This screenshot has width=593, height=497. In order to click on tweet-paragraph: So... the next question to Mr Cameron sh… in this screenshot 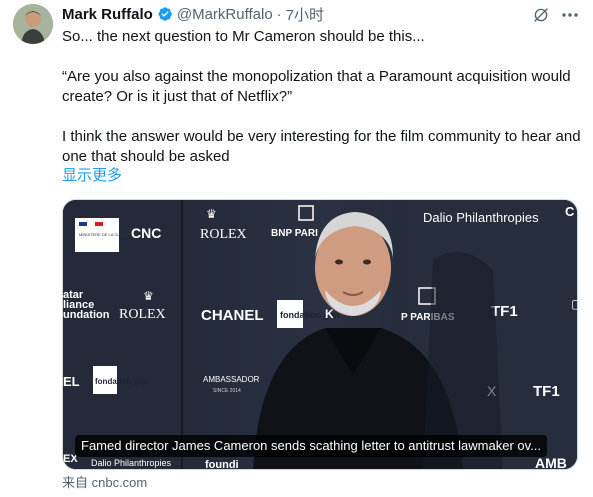, I will do `click(243, 36)`.